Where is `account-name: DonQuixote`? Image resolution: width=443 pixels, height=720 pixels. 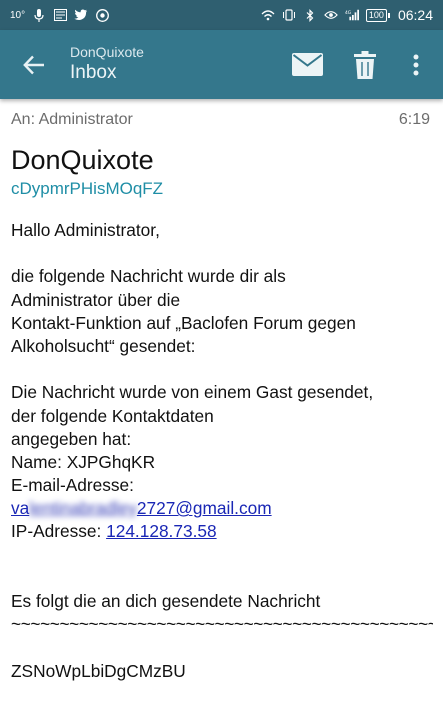 account-name: DonQuixote is located at coordinates (107, 51).